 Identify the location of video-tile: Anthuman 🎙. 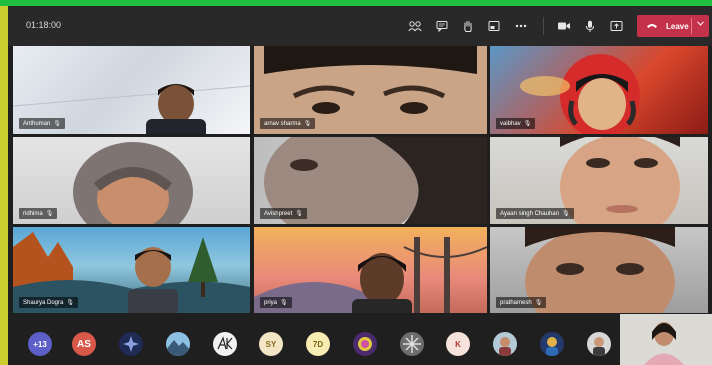
(131, 90).